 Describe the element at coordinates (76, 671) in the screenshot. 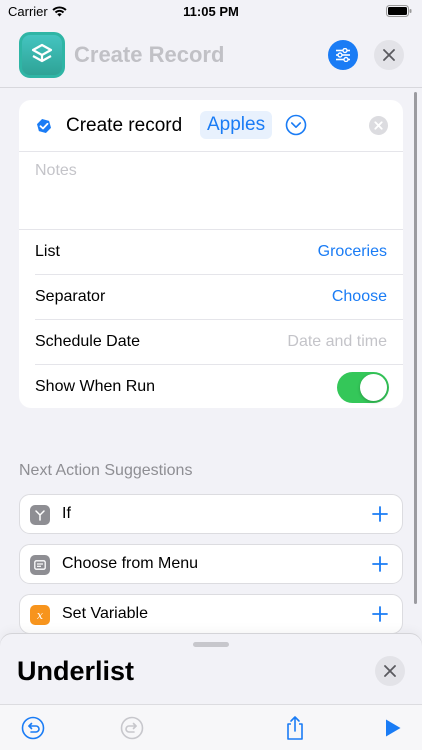

I see `sheet-title: Underlist` at that location.